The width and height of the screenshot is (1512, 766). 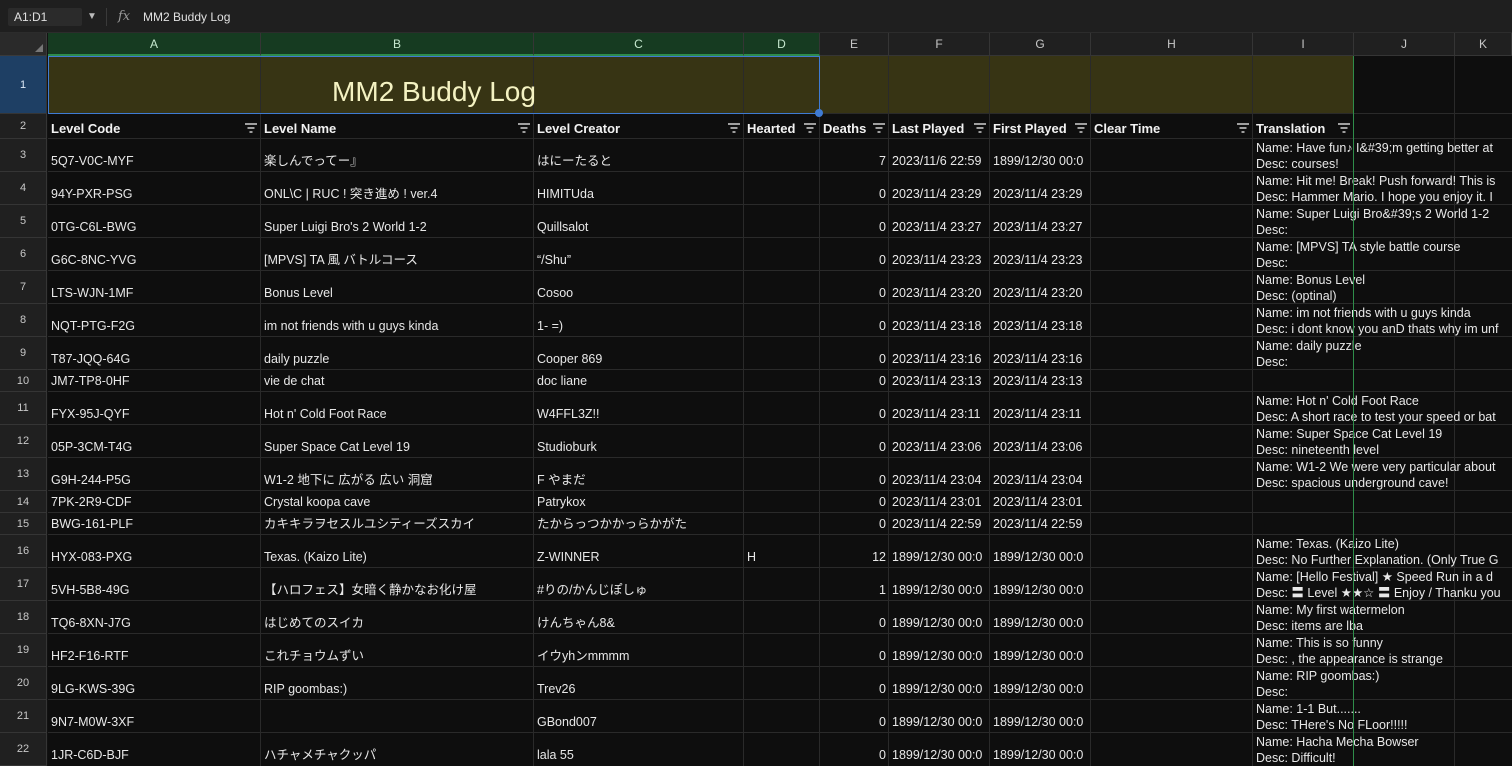 I want to click on select-all-corner, so click(x=23, y=44).